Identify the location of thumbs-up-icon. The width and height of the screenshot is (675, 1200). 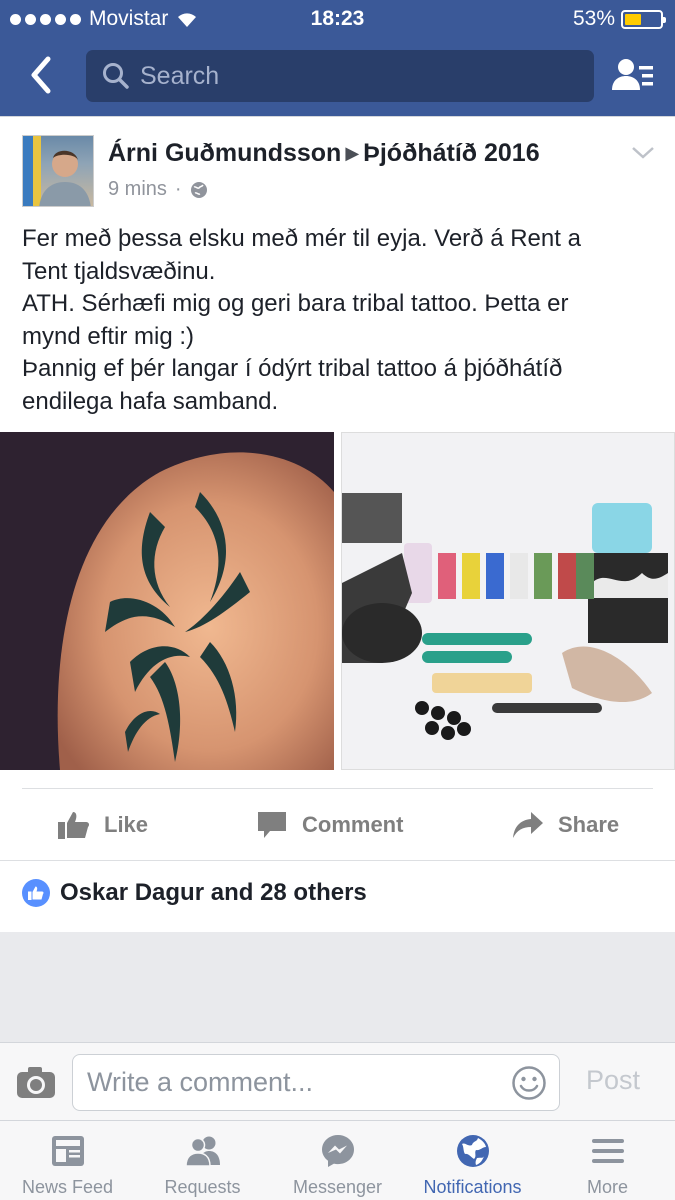
(74, 825).